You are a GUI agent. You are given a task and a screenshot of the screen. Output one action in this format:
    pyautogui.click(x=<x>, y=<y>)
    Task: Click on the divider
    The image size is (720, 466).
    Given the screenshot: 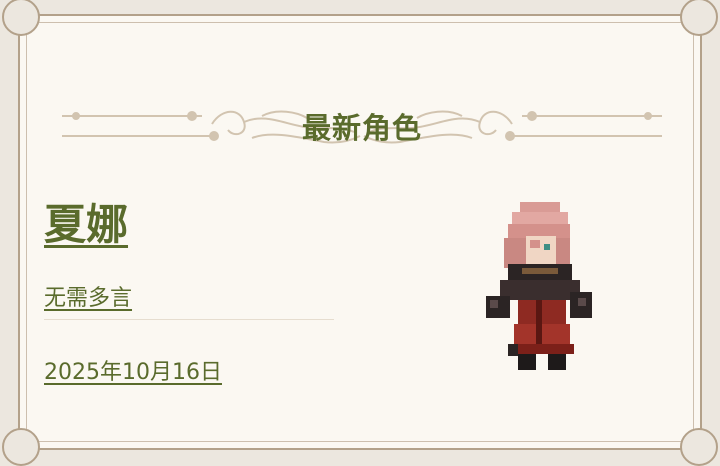 What is the action you would take?
    pyautogui.click(x=189, y=319)
    